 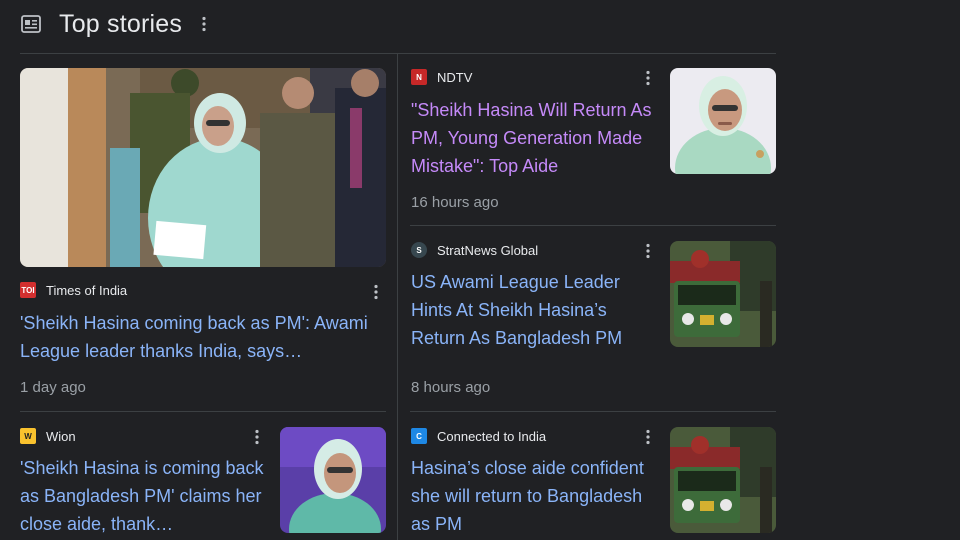 I want to click on story-source: S StratNews Global, so click(x=474, y=250).